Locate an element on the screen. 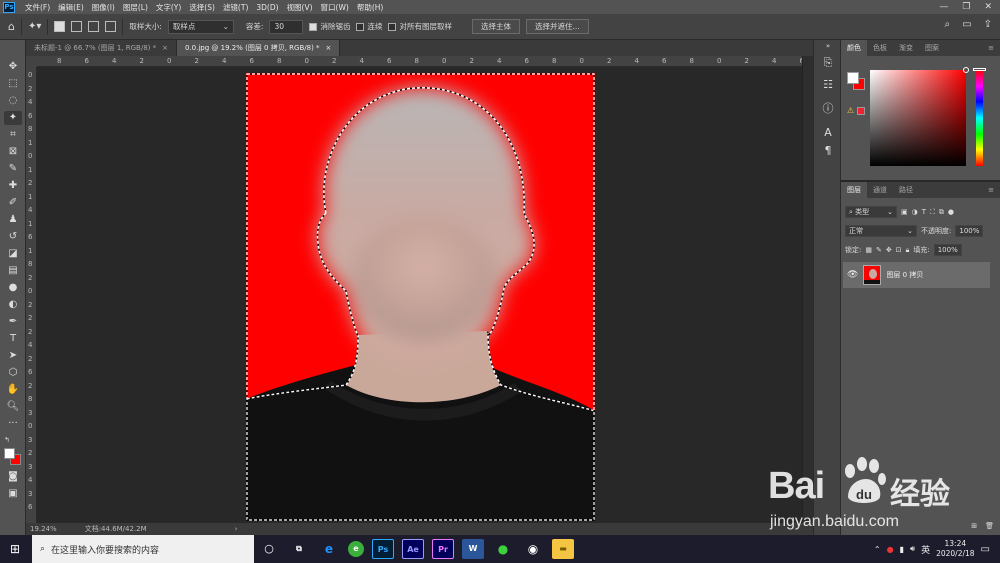  healing-tool-icon: ✚ is located at coordinates (13, 186).